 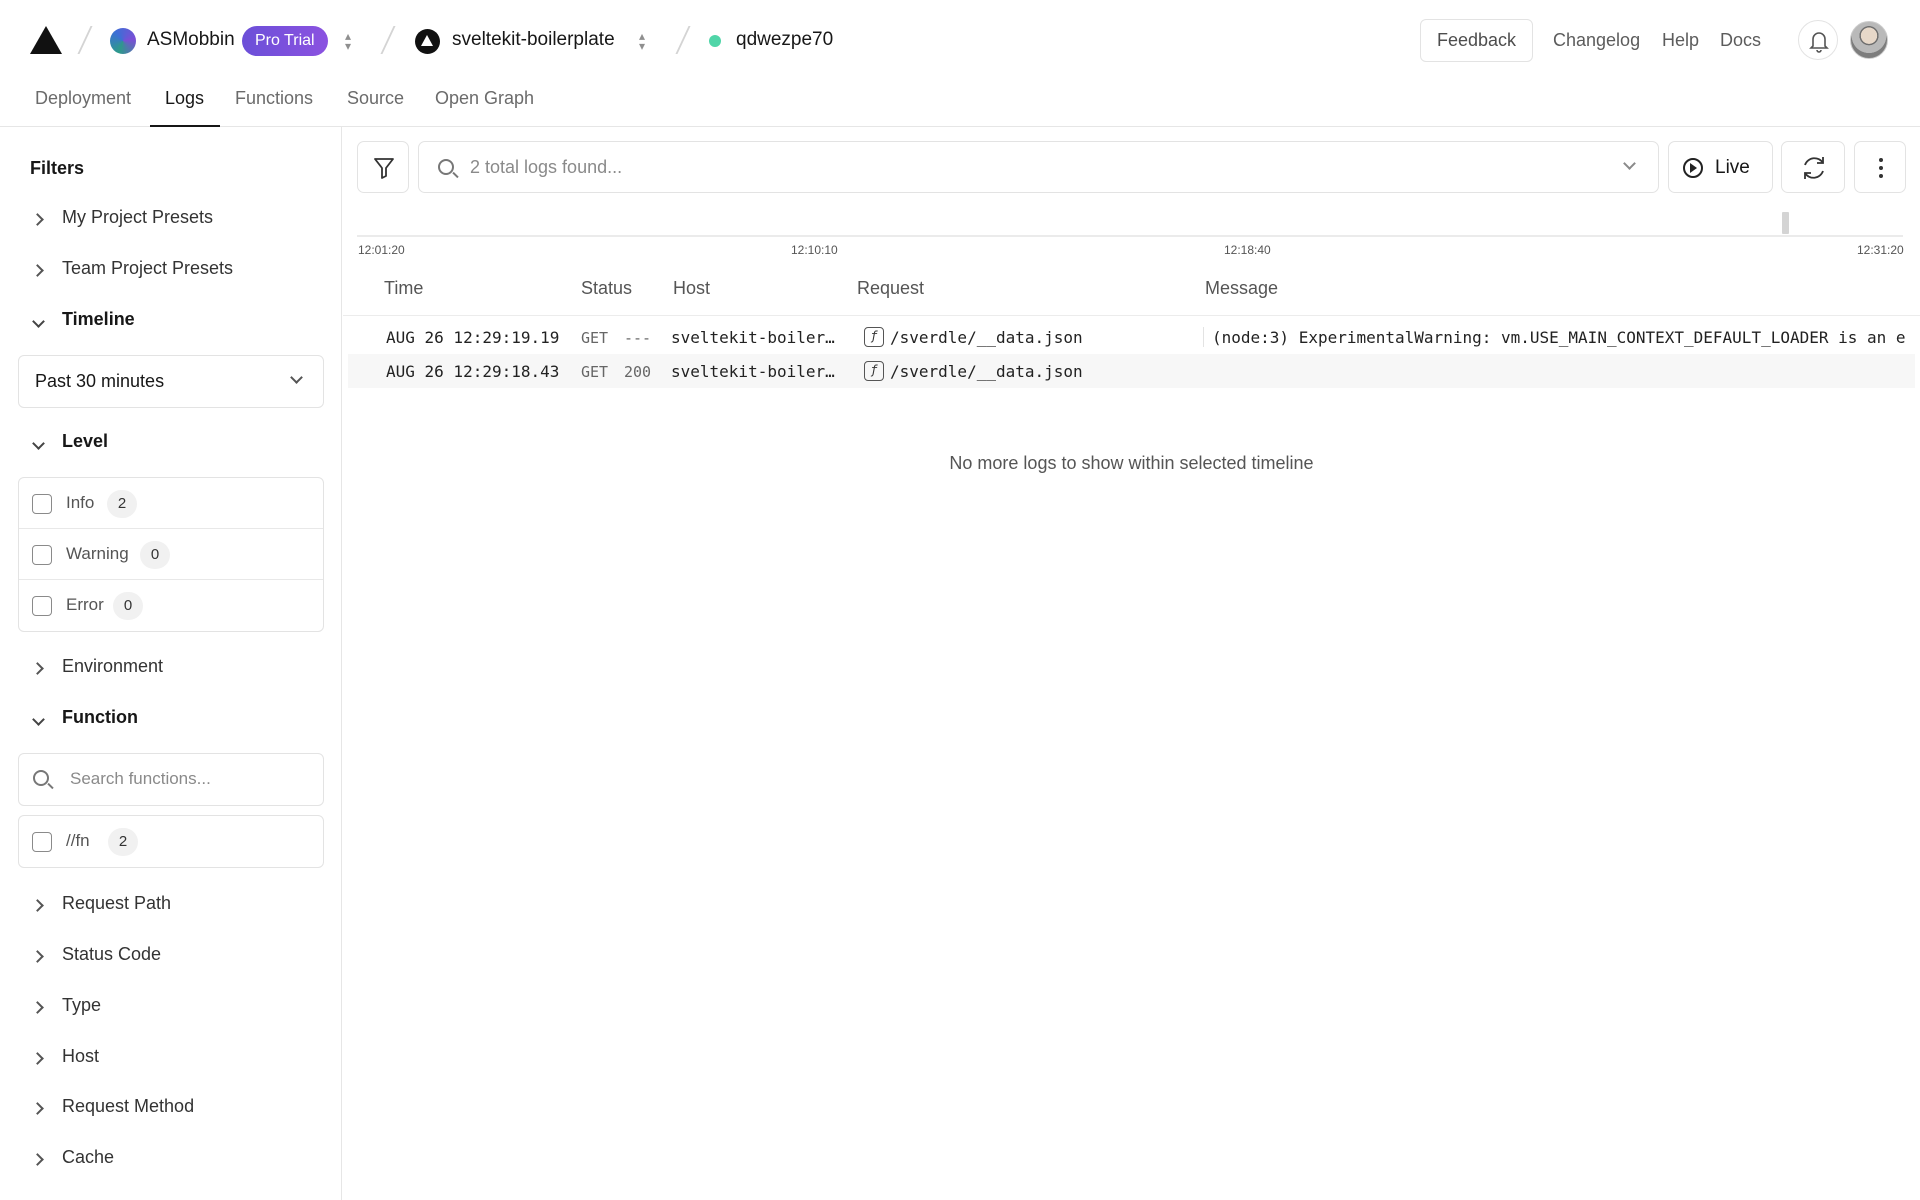 I want to click on log-status: ---, so click(x=638, y=338).